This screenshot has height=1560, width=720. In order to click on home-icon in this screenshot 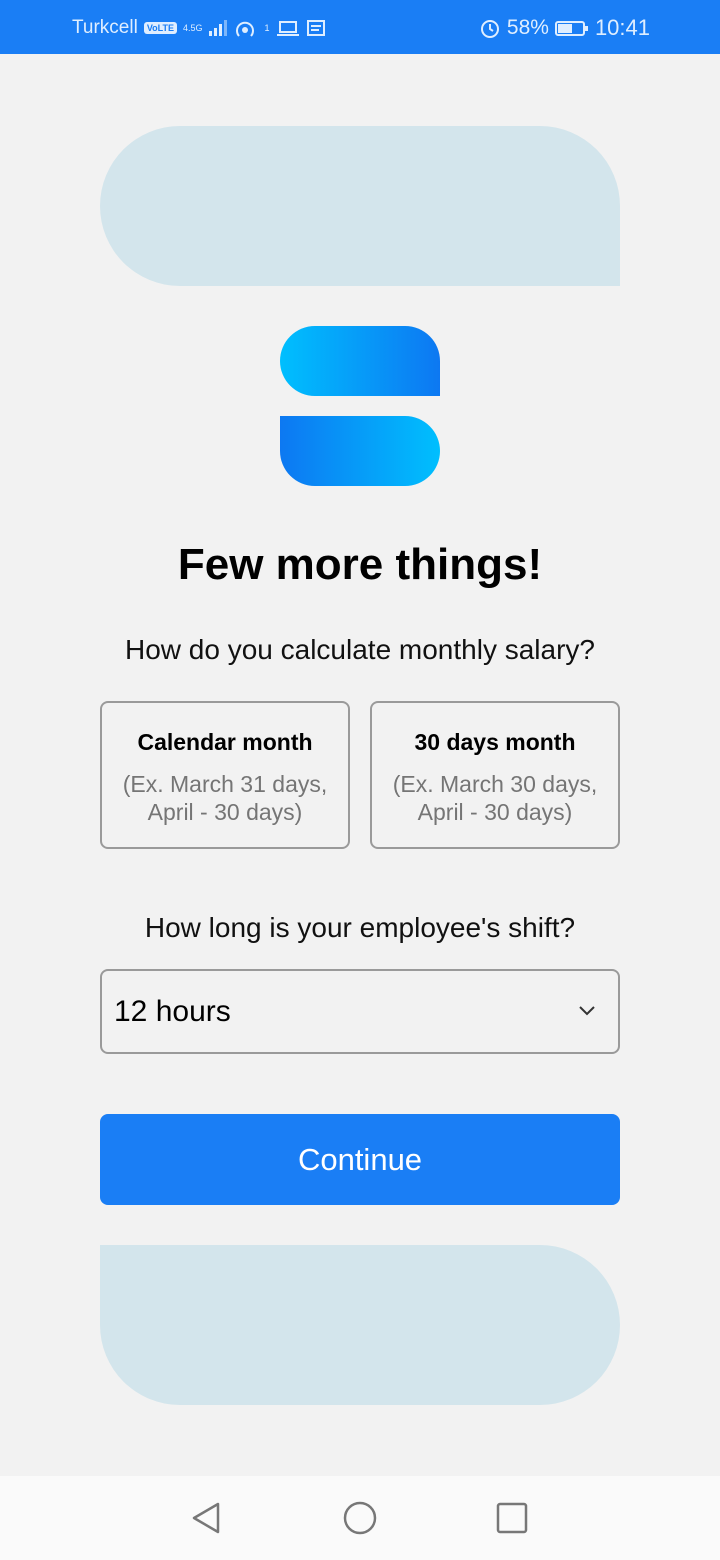, I will do `click(360, 1518)`.